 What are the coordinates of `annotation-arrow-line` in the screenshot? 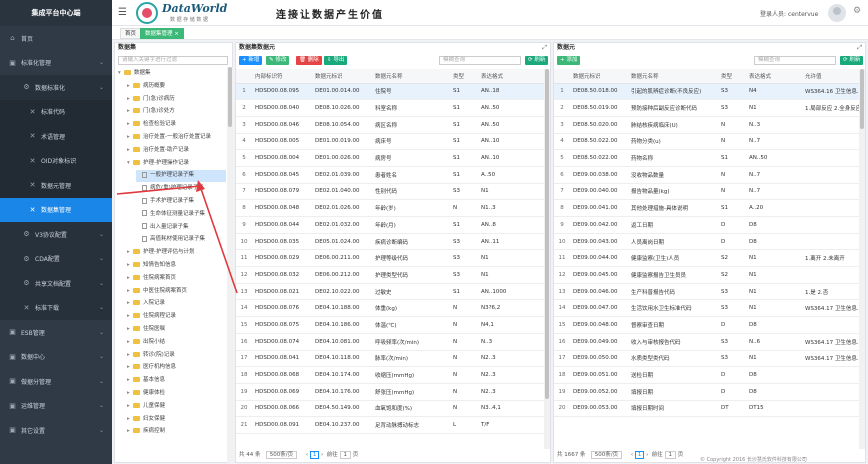 It's located at (218, 239).